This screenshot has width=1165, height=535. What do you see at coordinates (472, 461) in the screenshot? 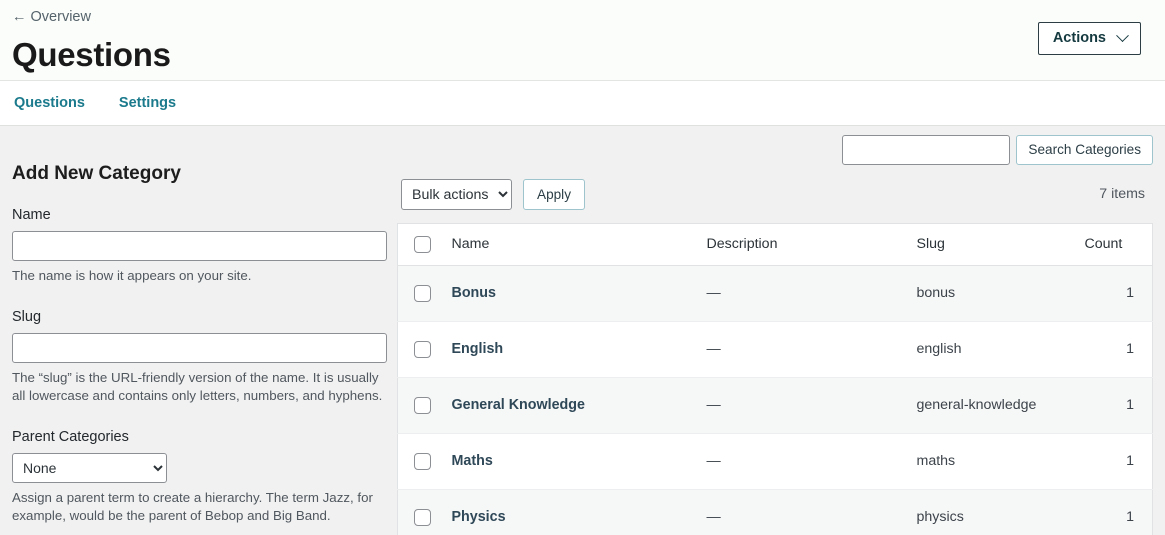
I see `category-link: Maths` at bounding box center [472, 461].